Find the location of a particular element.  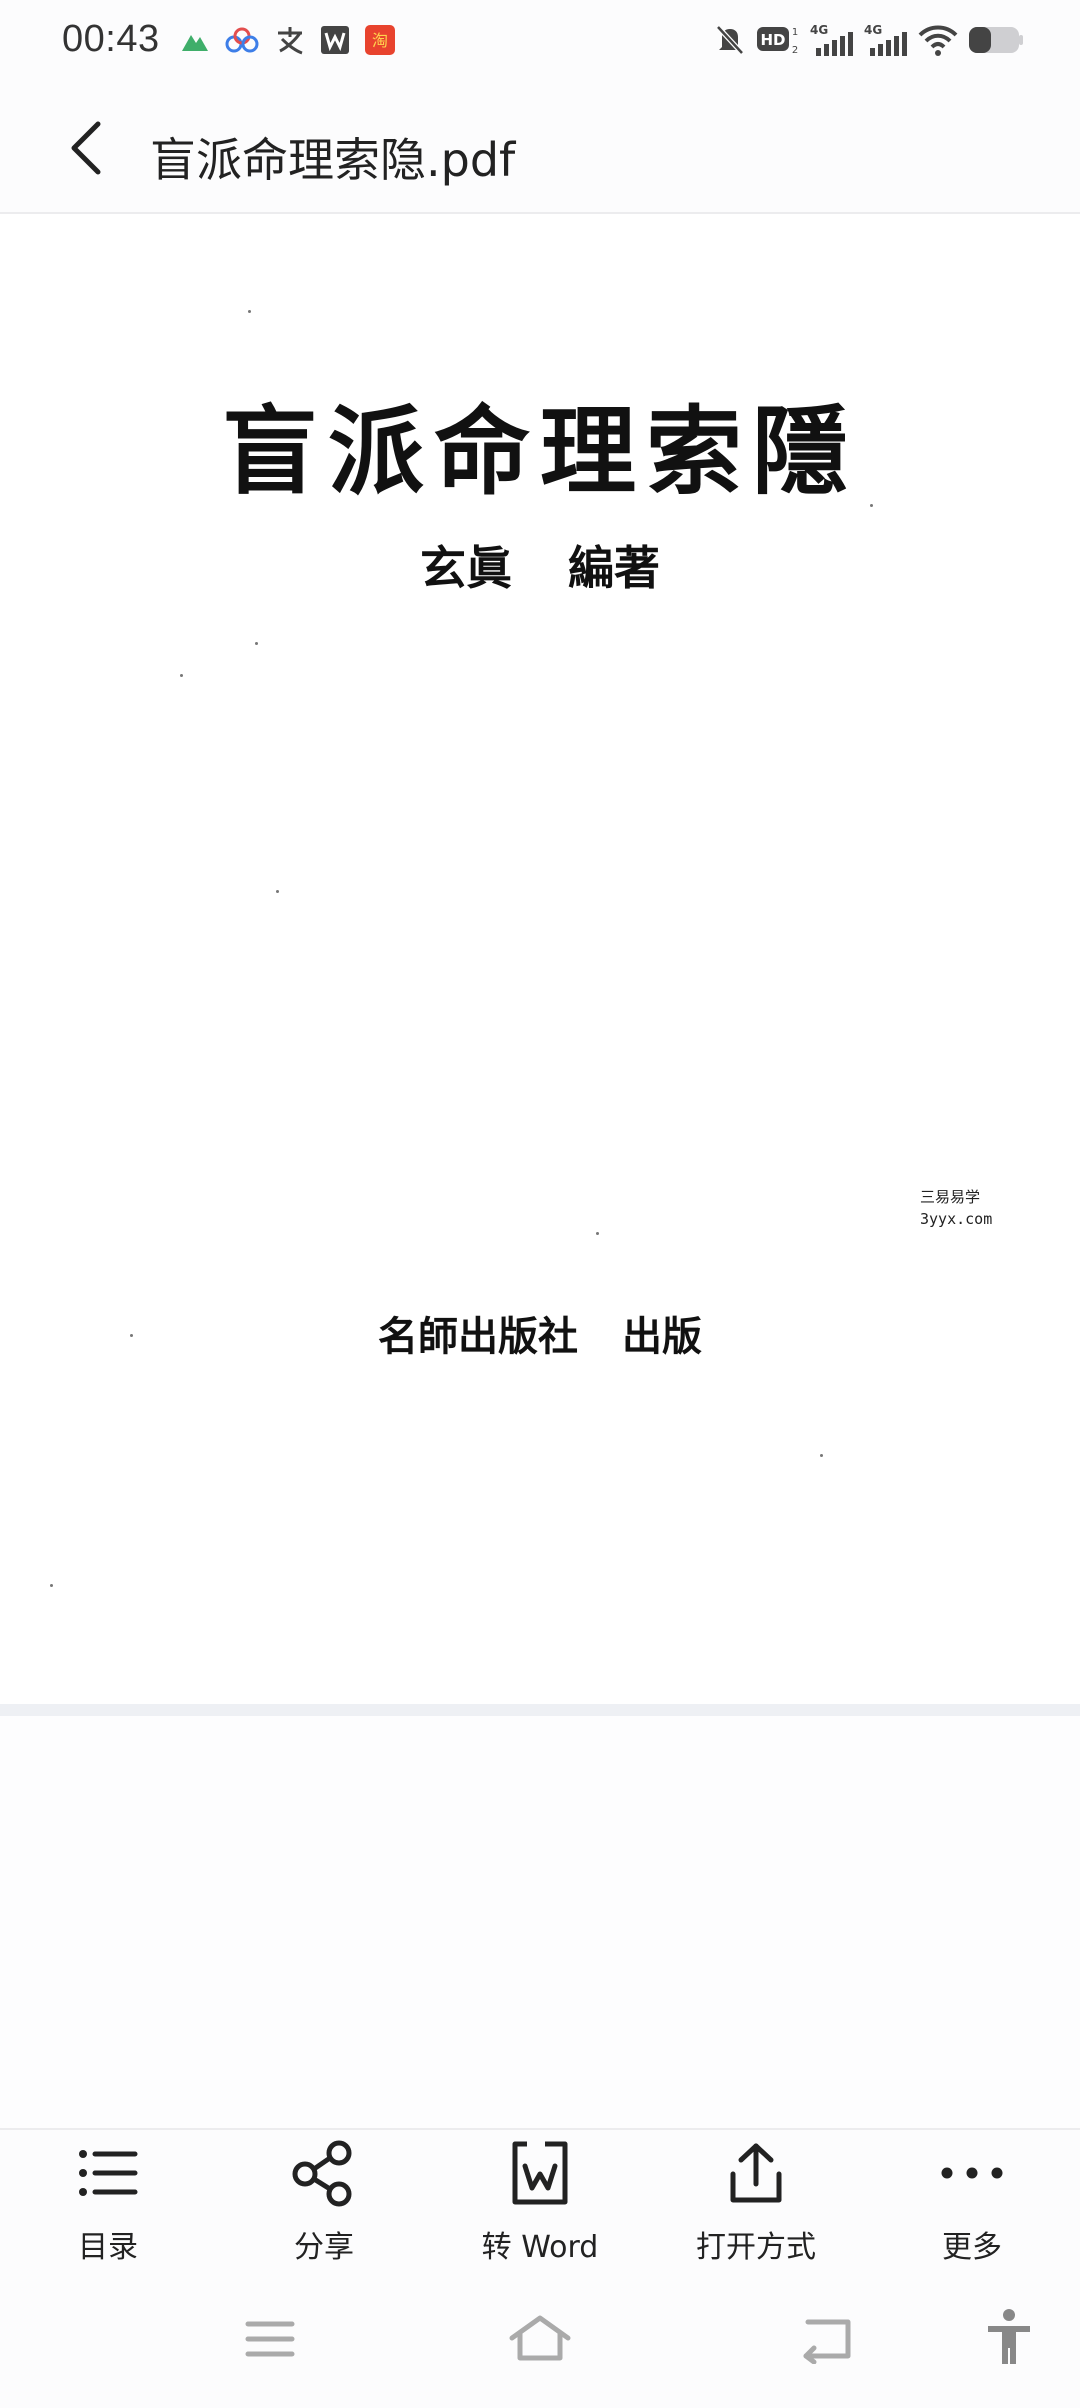

notification-icons: 淘 is located at coordinates (288, 42).